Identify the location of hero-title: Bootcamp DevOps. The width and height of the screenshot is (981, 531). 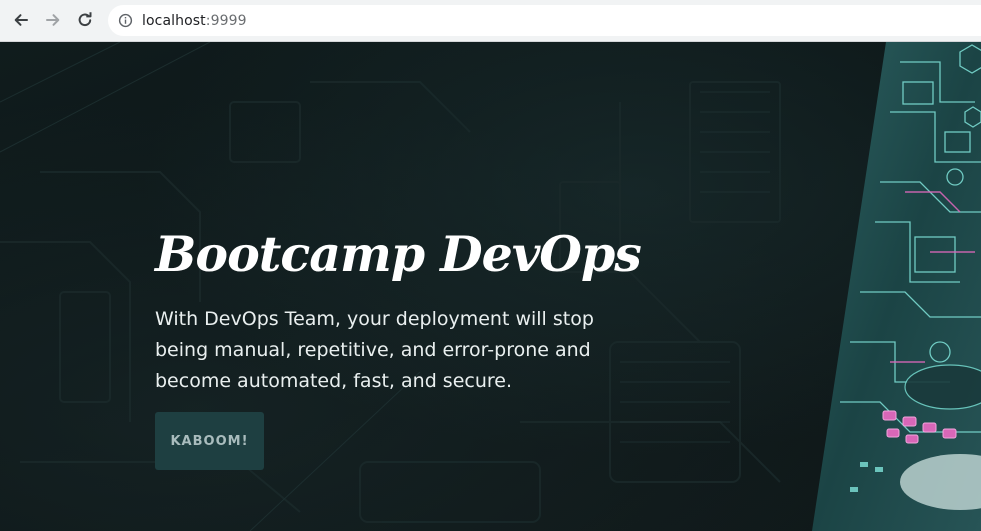
(398, 254).